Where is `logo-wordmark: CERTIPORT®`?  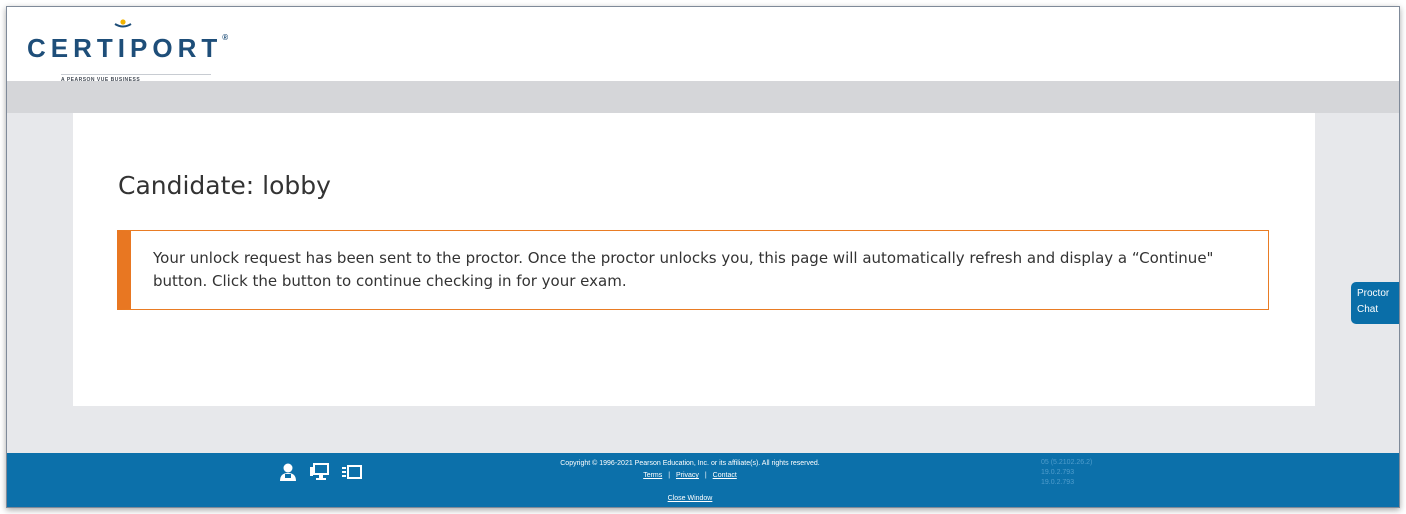
logo-wordmark: CERTIPORT® is located at coordinates (128, 48).